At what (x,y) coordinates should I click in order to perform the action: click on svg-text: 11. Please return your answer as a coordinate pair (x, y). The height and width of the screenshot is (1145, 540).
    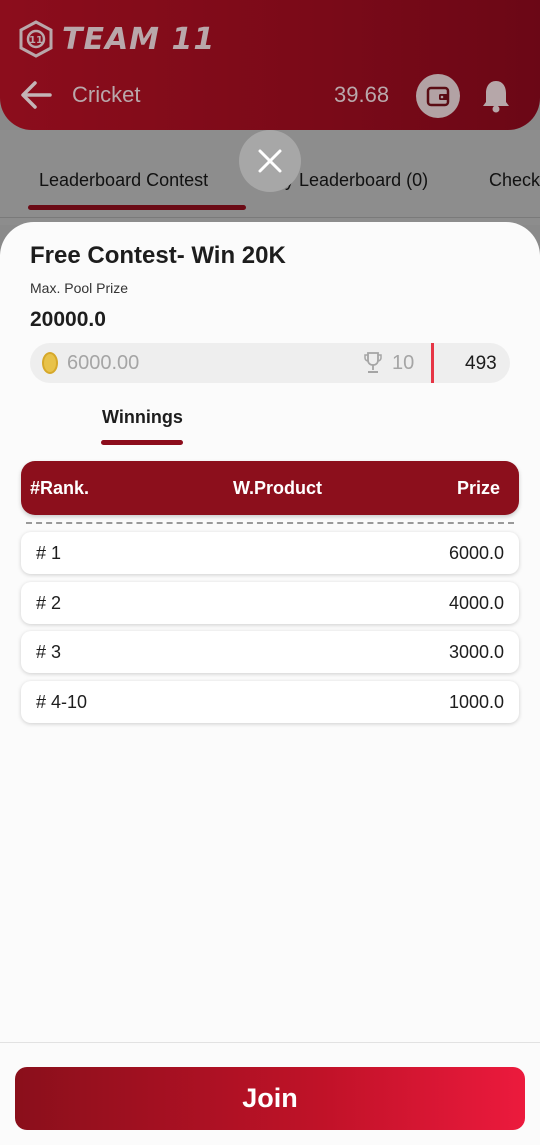
    Looking at the image, I should click on (36, 40).